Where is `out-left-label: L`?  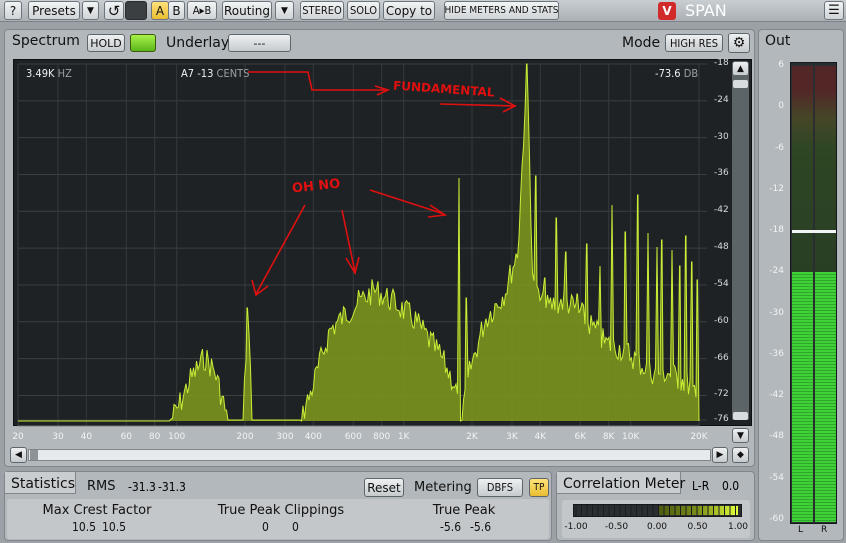
out-left-label: L is located at coordinates (801, 530).